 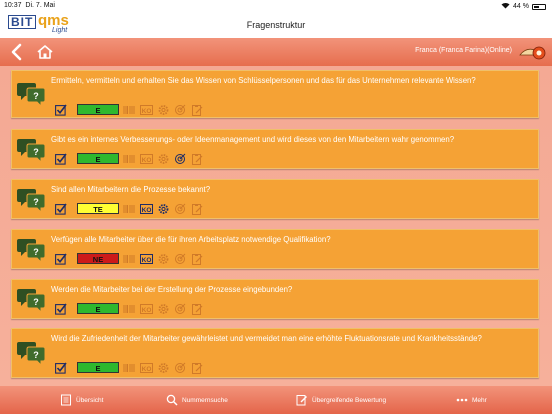 I want to click on status-right: 44 %, so click(x=523, y=6).